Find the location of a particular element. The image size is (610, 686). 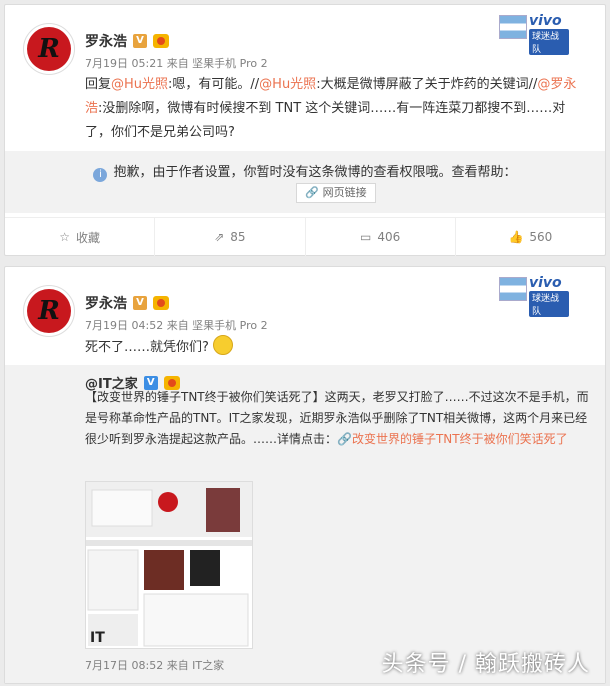

post-text: 死不了……就凭你们? is located at coordinates (159, 347).